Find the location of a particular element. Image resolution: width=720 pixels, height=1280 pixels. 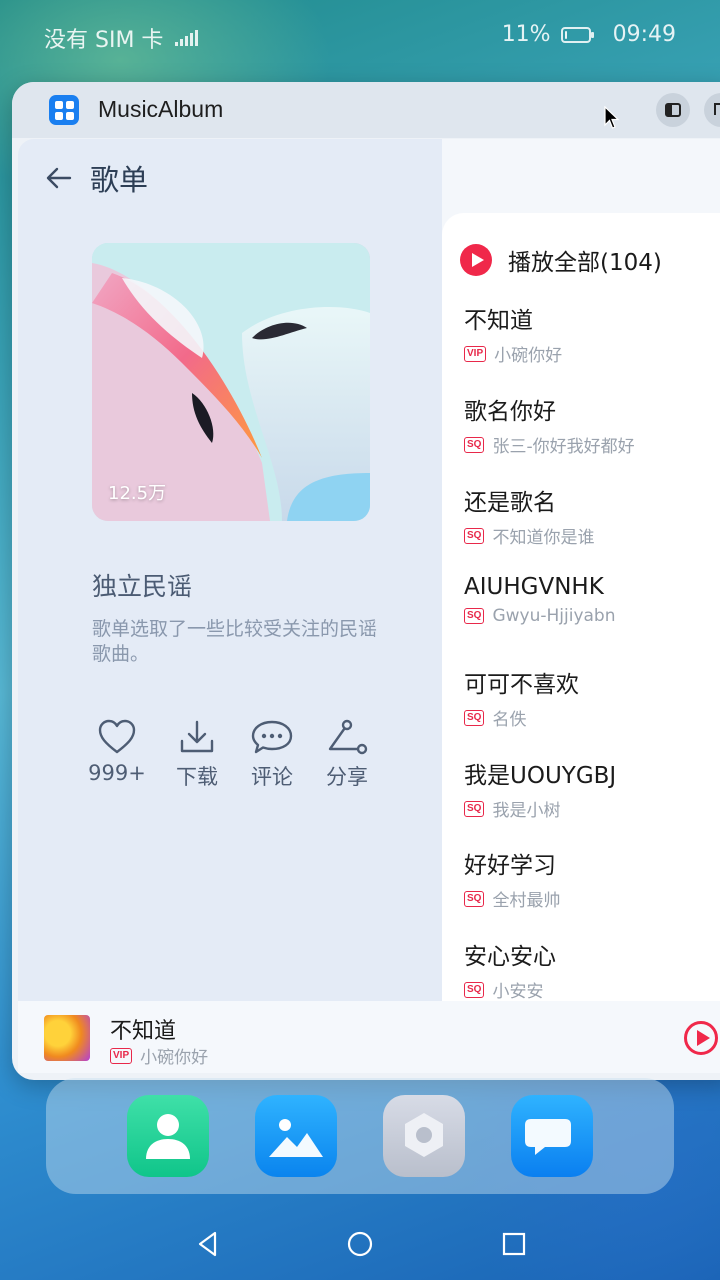

nav-home-icon is located at coordinates (360, 1244).